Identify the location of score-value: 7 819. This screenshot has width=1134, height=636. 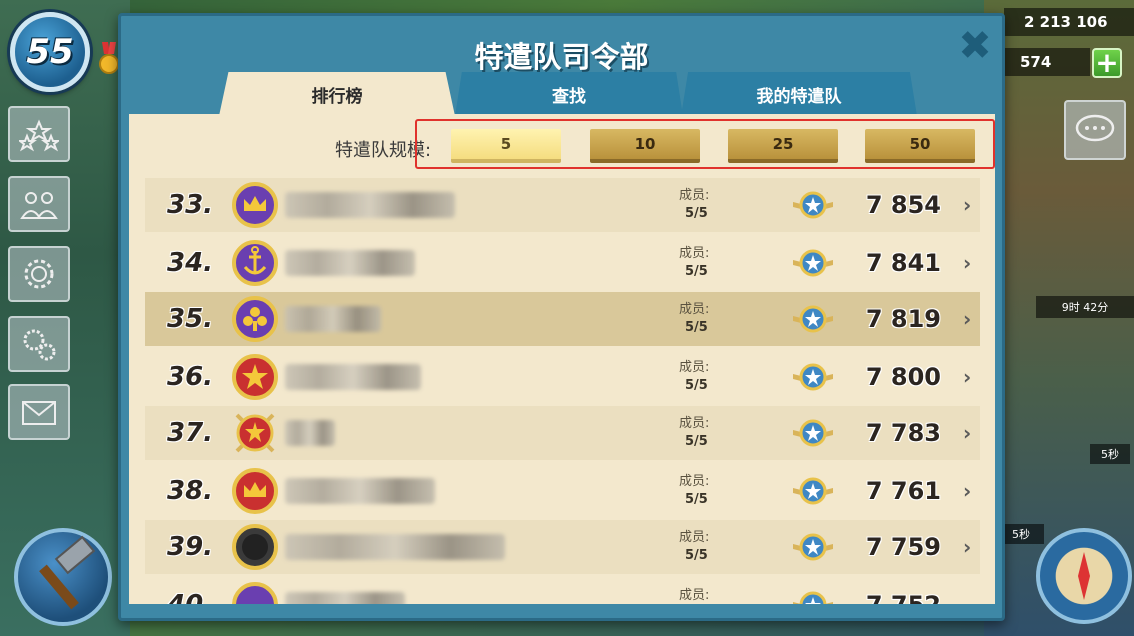
(903, 319).